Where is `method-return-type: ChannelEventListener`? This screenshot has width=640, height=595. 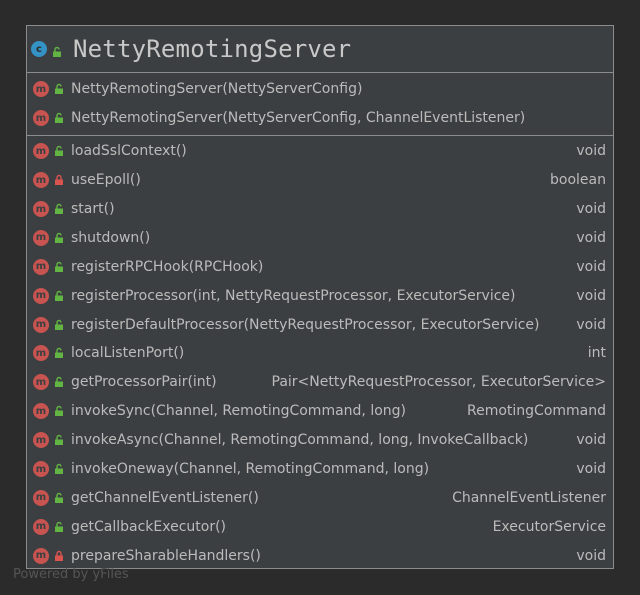
method-return-type: ChannelEventListener is located at coordinates (529, 497).